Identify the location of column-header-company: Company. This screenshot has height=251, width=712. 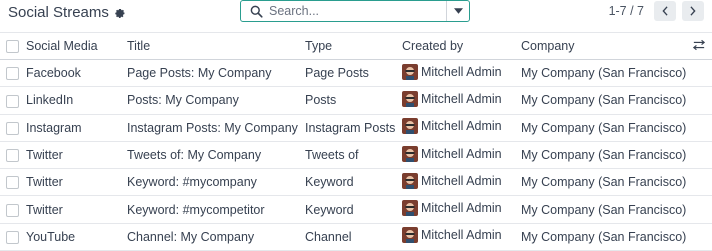
(606, 46).